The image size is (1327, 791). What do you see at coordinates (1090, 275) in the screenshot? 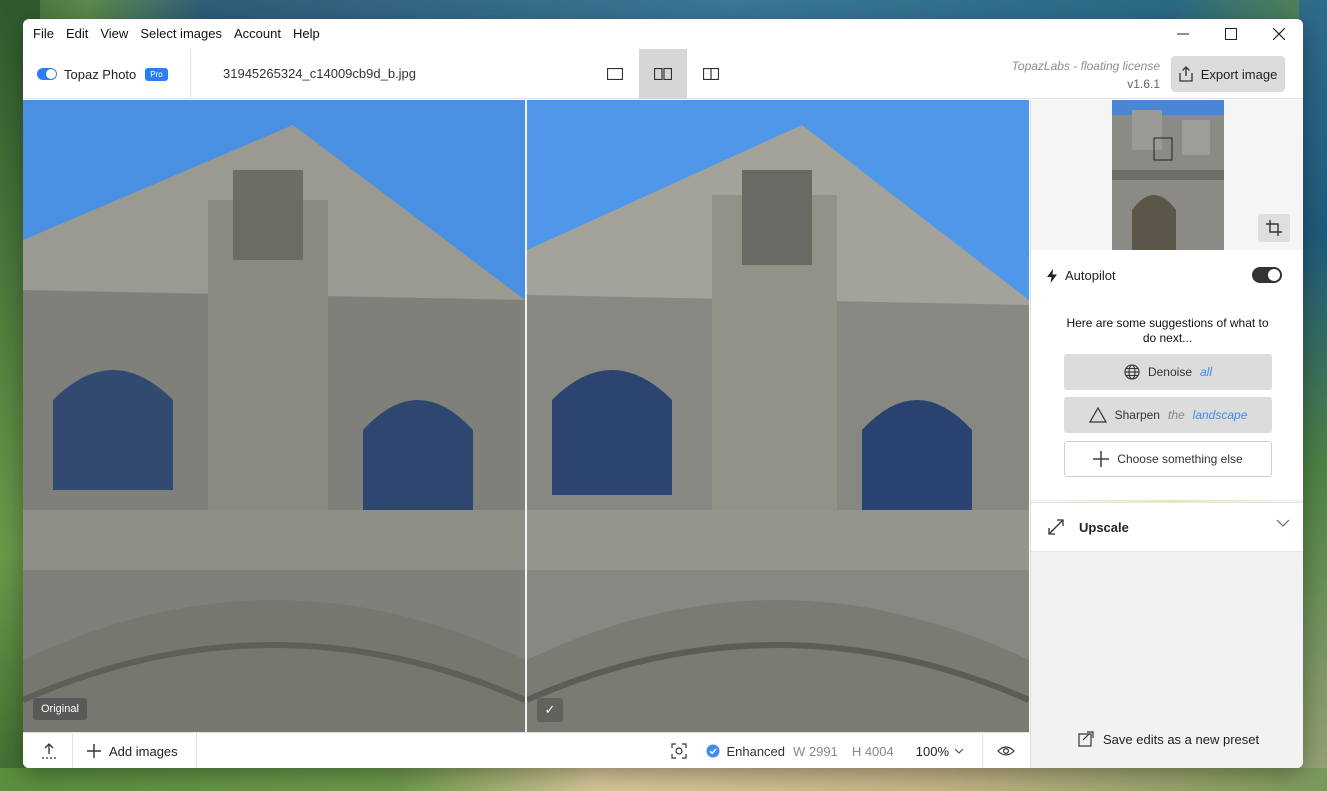
I see `autopilot-label: Autopilot` at bounding box center [1090, 275].